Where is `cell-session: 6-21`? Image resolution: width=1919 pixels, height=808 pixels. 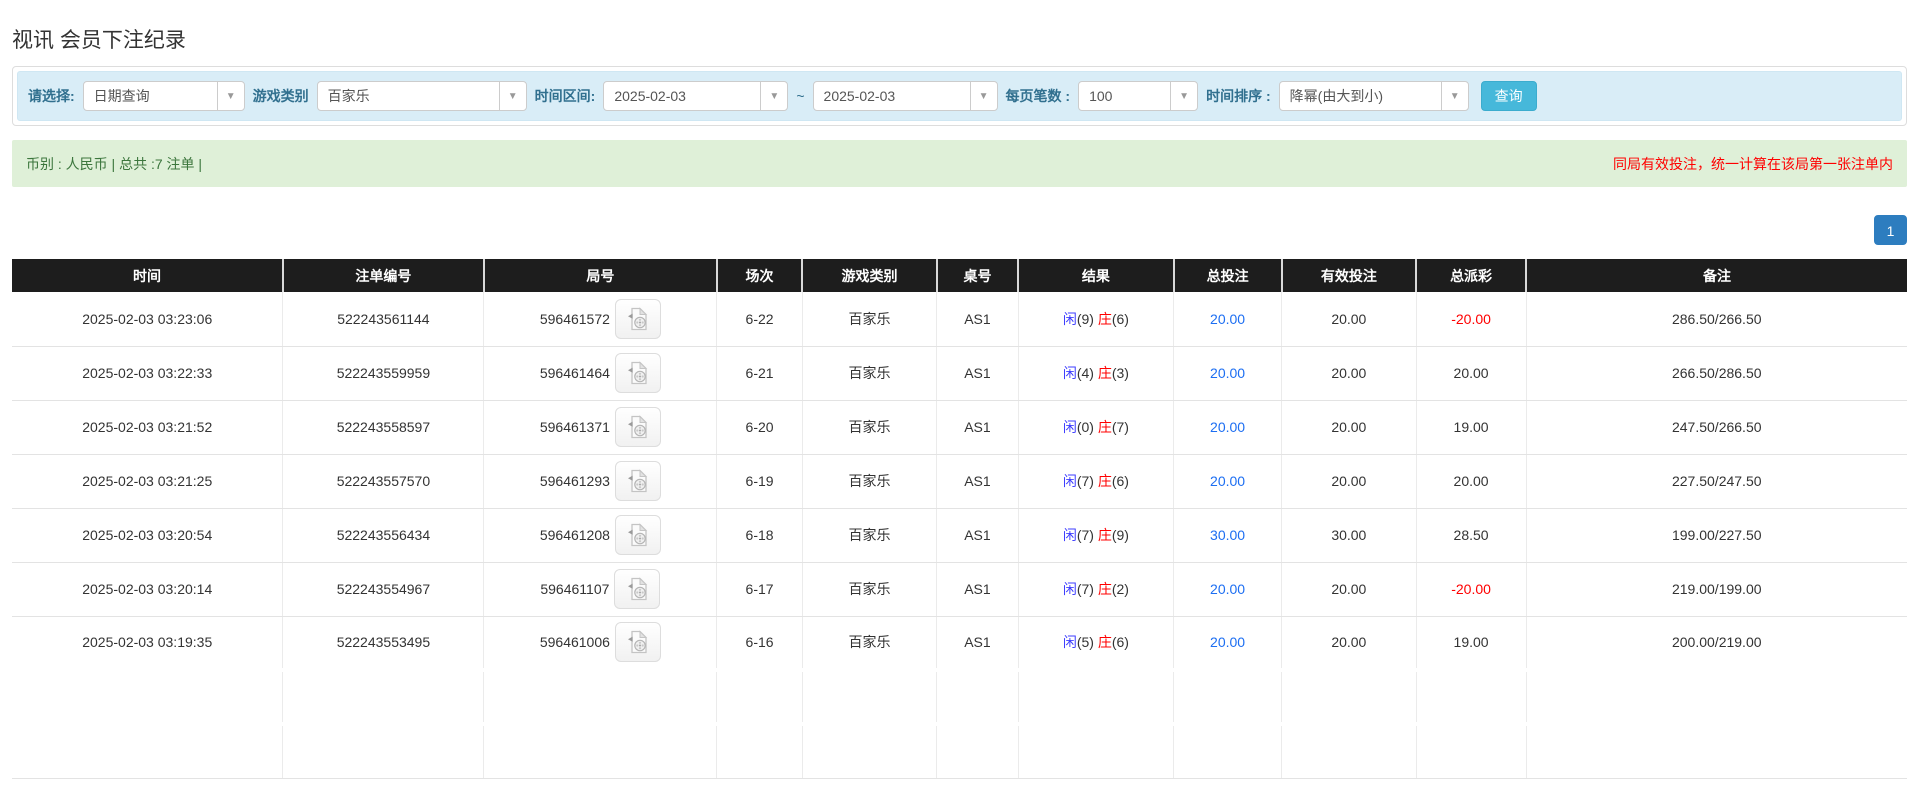
cell-session: 6-21 is located at coordinates (759, 373).